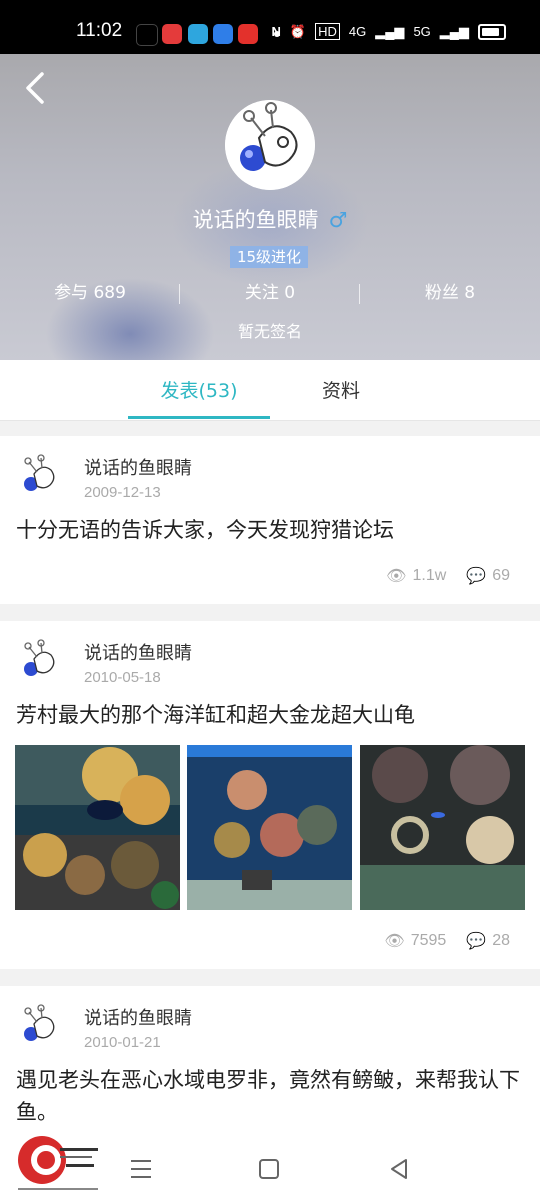 This screenshot has height=1200, width=540. What do you see at coordinates (357, 31) in the screenshot?
I see `network-label: 4G` at bounding box center [357, 31].